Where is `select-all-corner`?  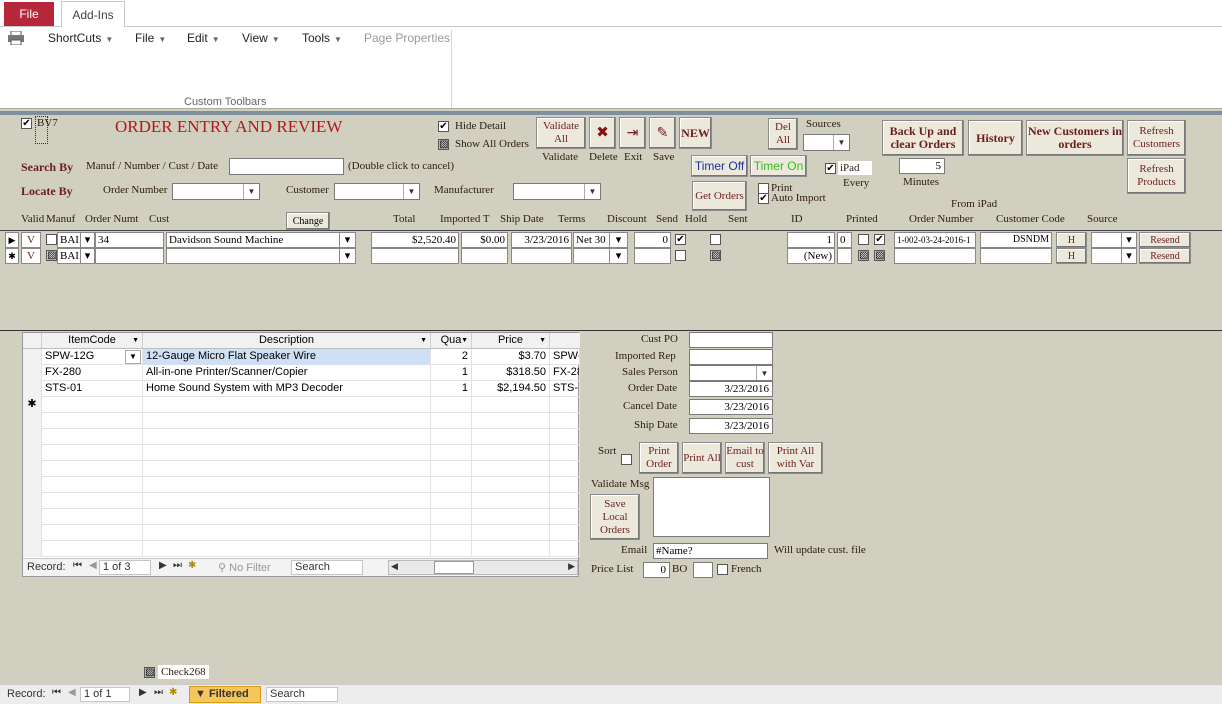
select-all-corner is located at coordinates (32, 341).